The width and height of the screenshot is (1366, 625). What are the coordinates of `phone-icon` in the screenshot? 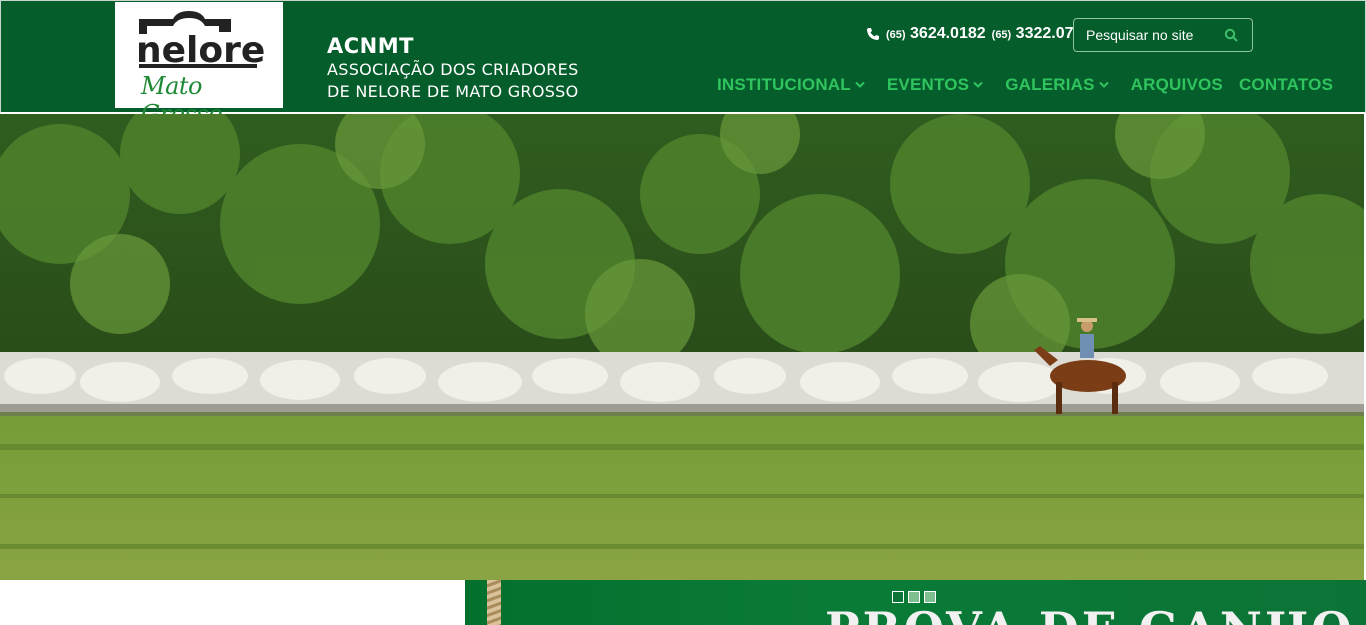 It's located at (873, 34).